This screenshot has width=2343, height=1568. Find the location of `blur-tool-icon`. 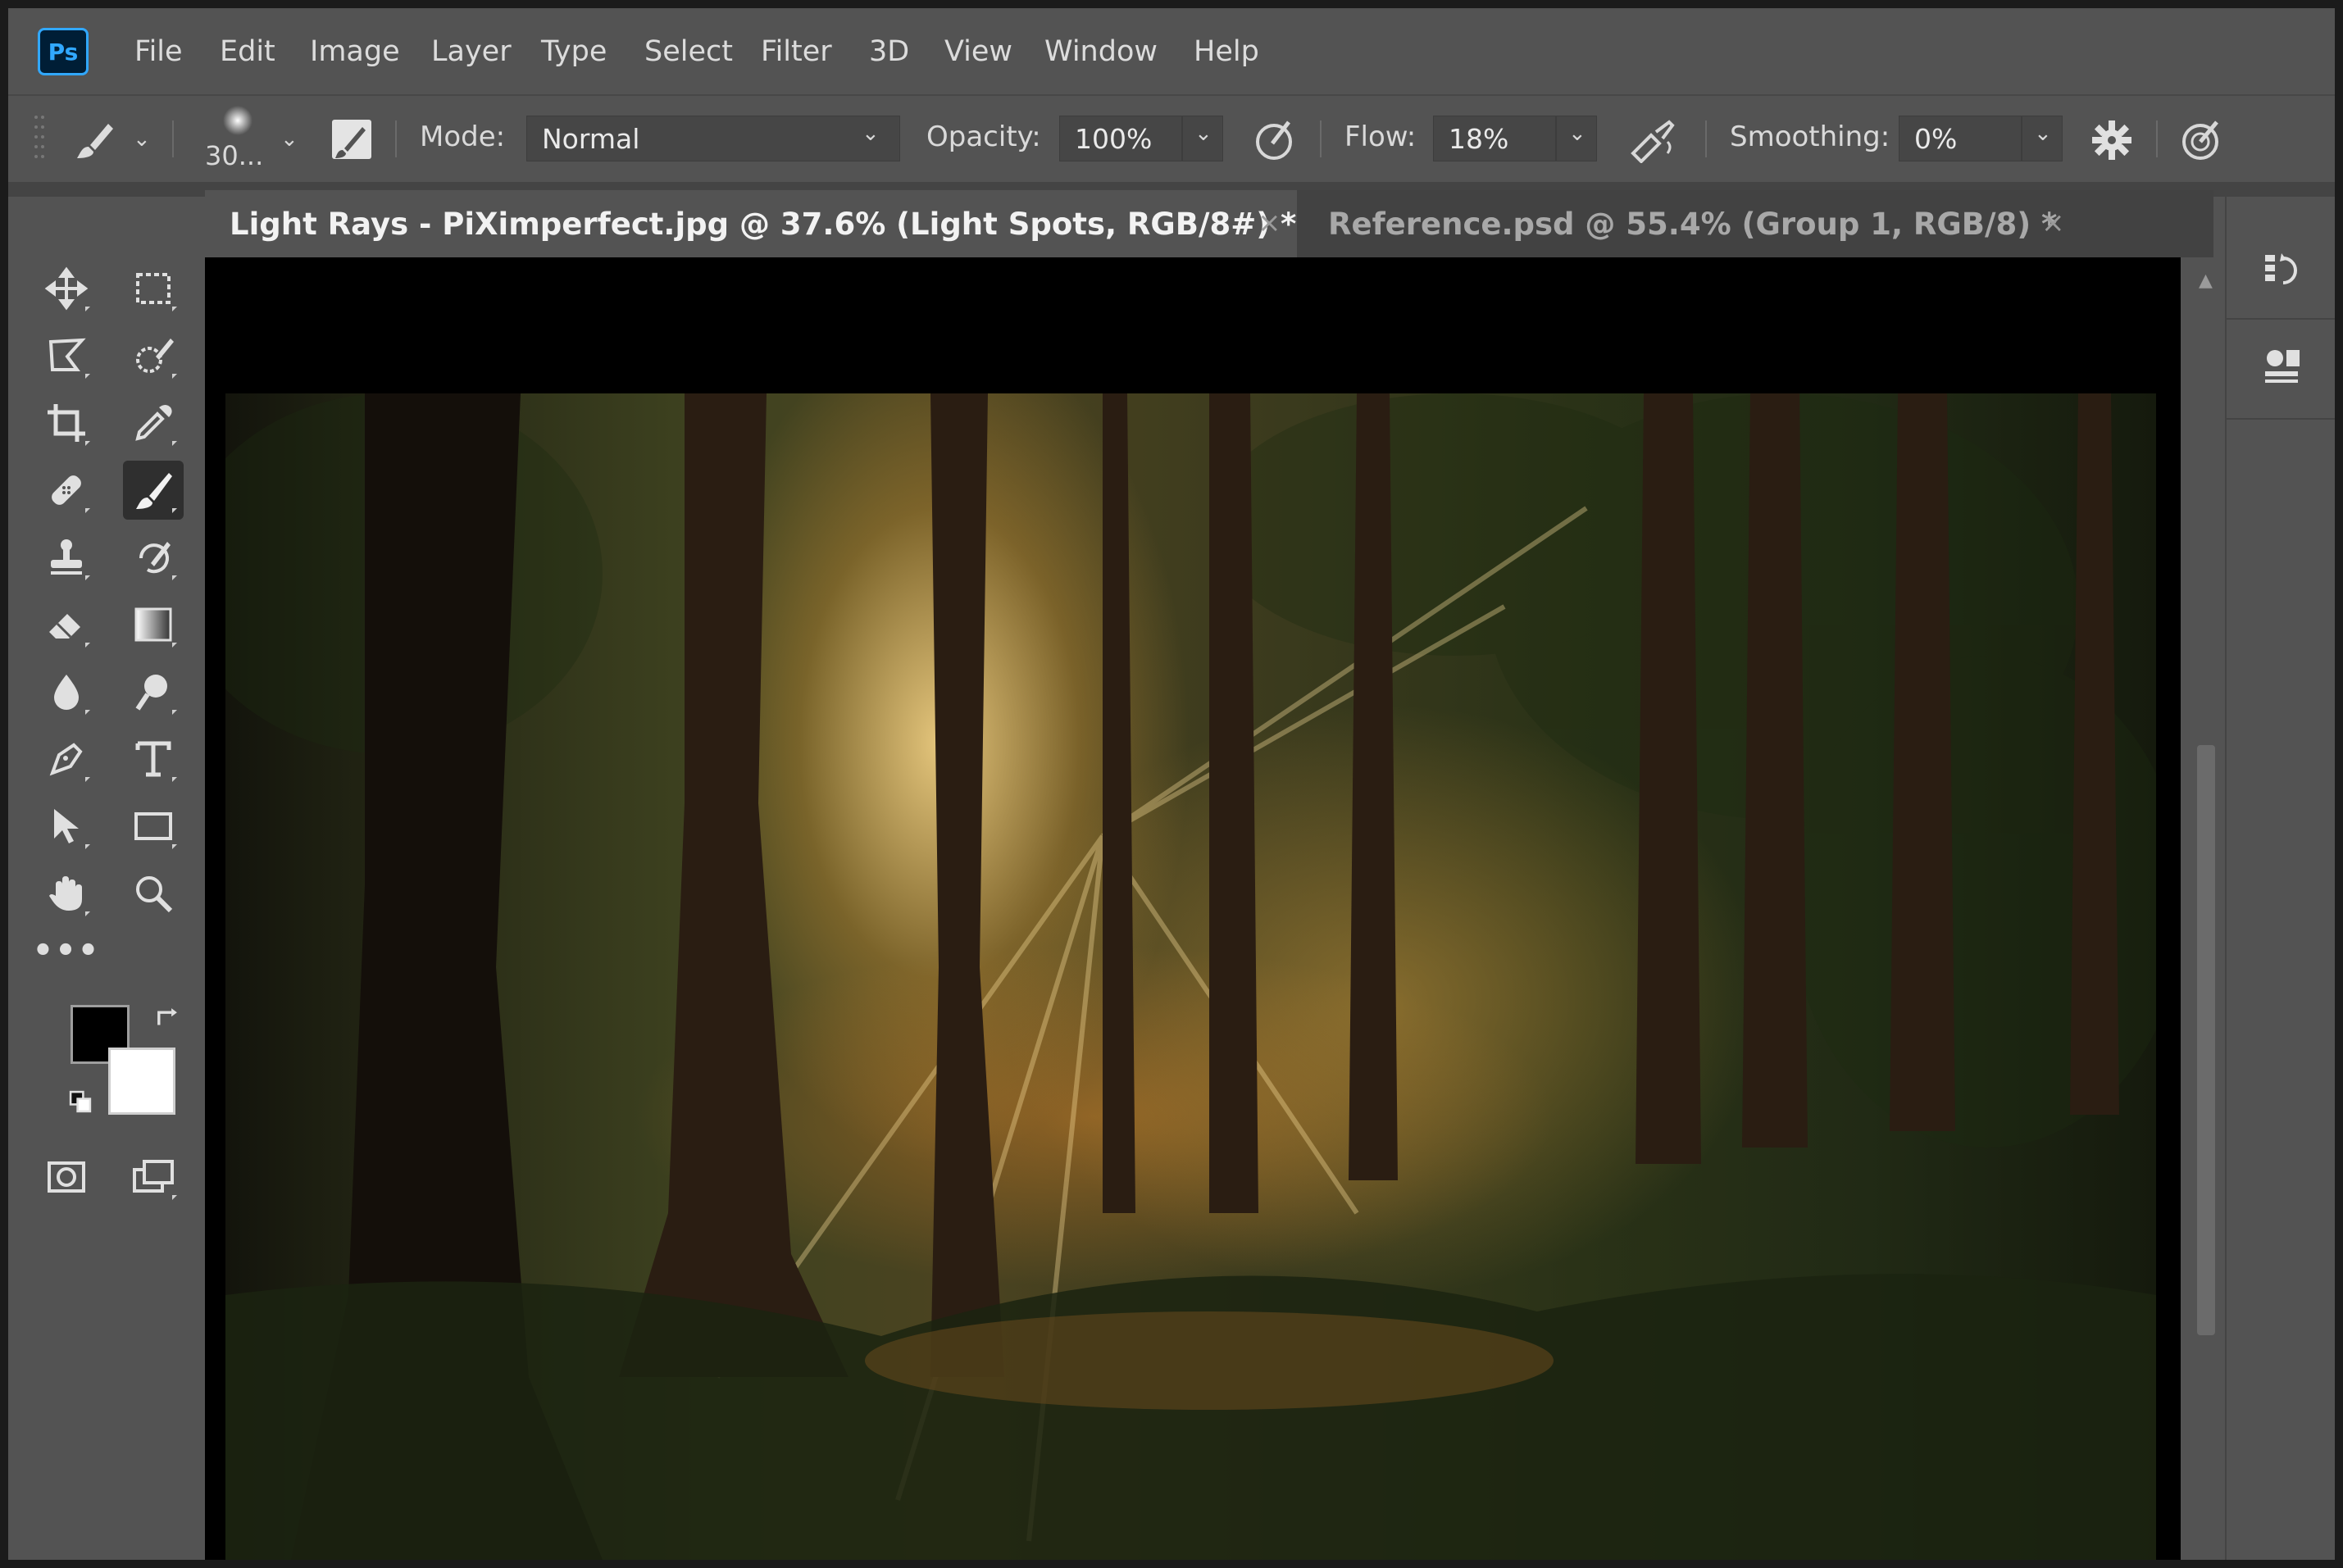

blur-tool-icon is located at coordinates (66, 691).